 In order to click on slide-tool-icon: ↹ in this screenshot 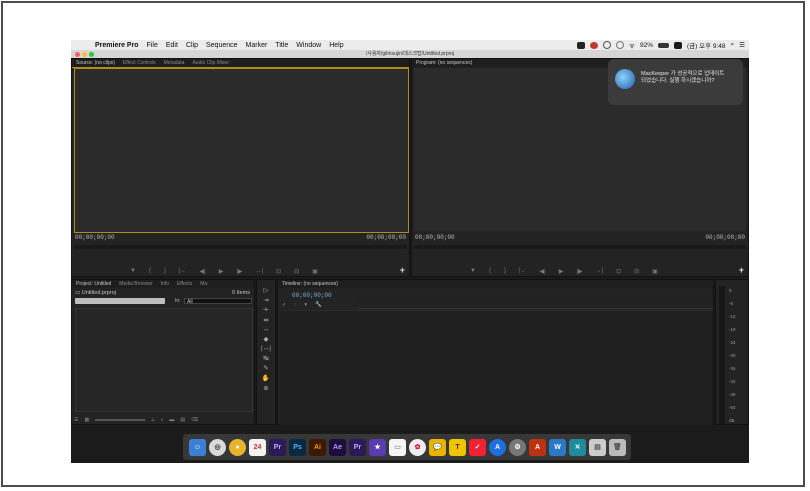, I will do `click(265, 358)`.